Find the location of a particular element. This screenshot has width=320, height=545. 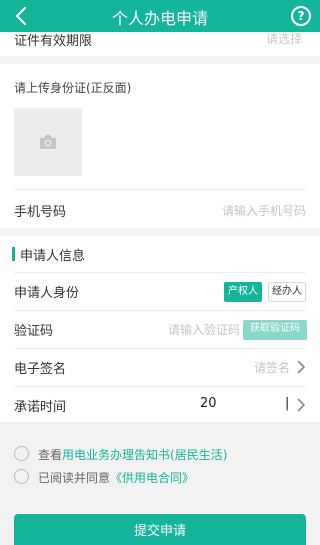

notice-link: 用电业务办理告知书(居民生活) is located at coordinates (144, 455).